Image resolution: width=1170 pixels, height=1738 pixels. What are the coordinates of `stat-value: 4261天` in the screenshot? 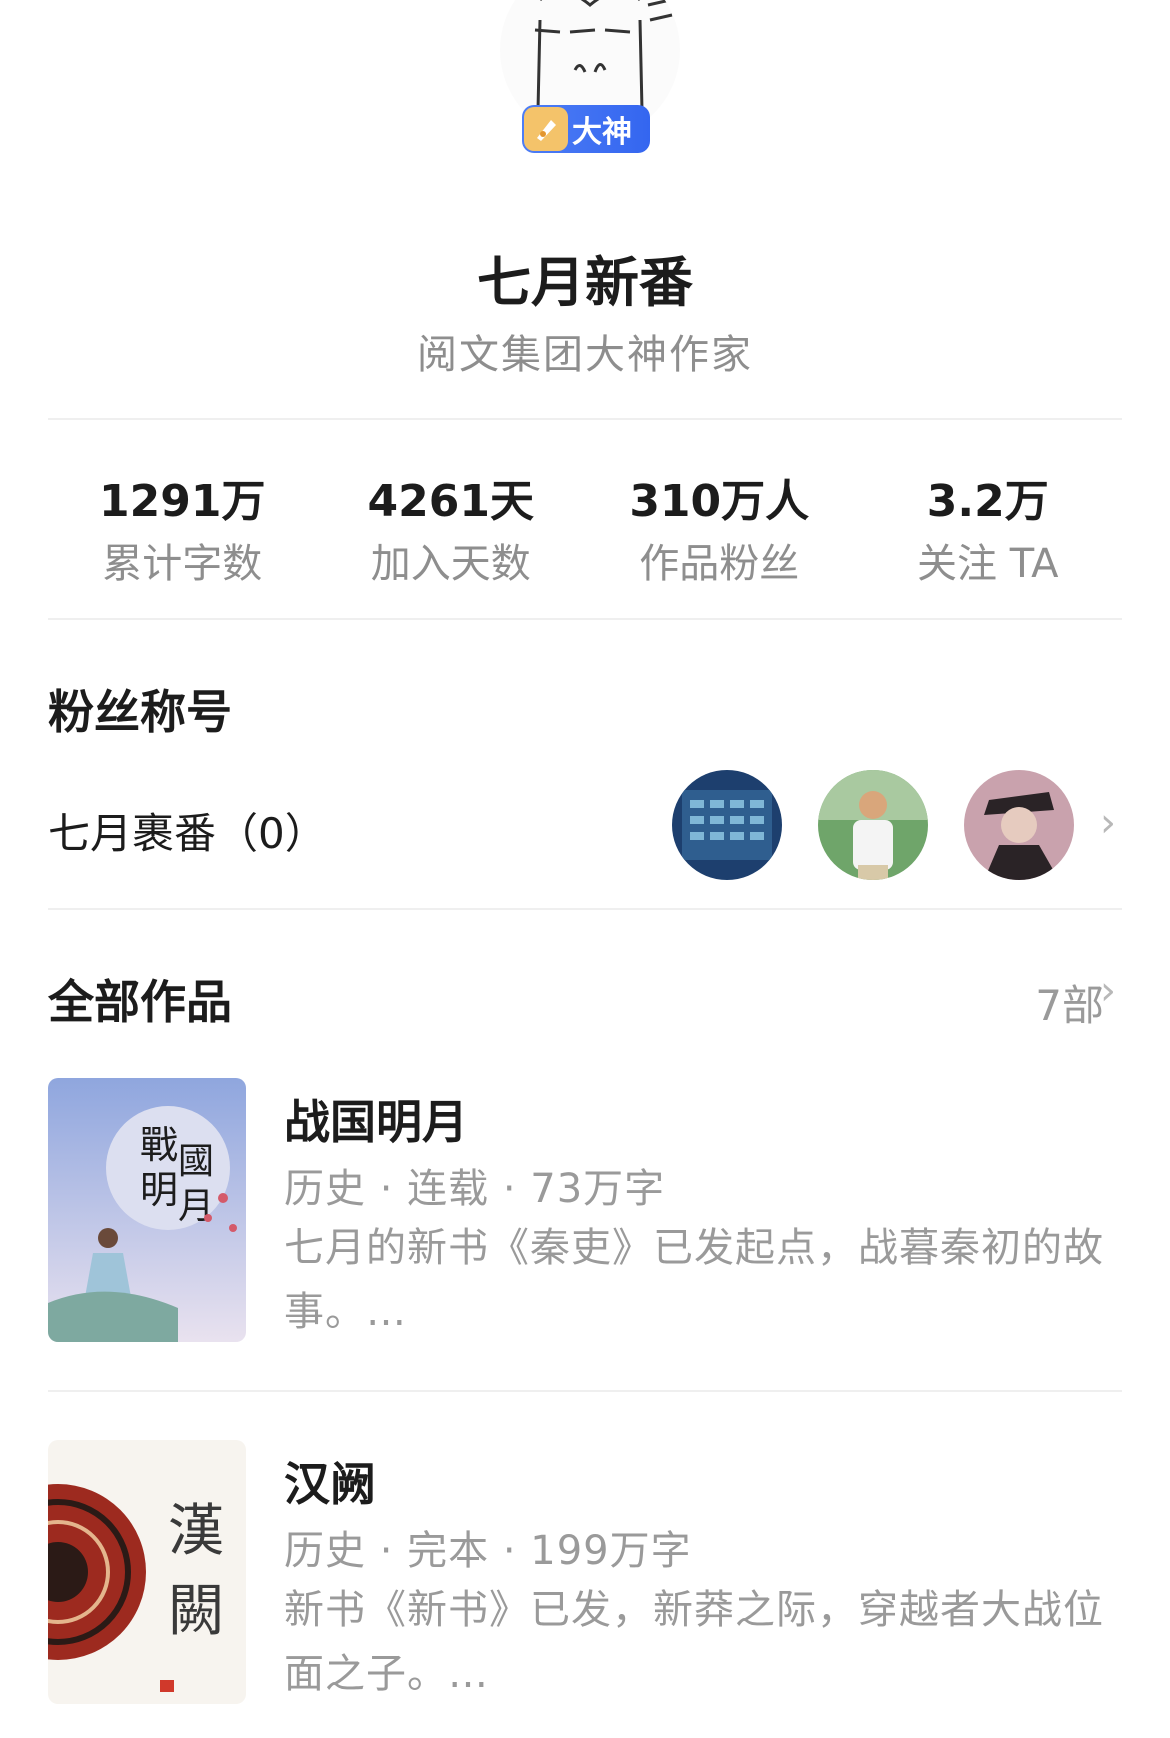 It's located at (450, 501).